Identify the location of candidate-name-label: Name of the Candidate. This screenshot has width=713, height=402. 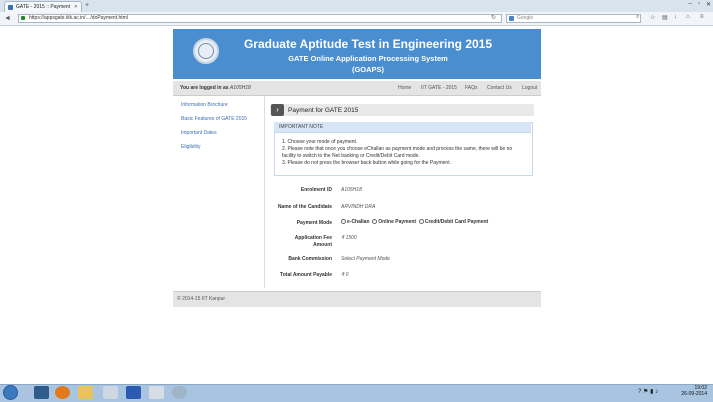
(304, 207).